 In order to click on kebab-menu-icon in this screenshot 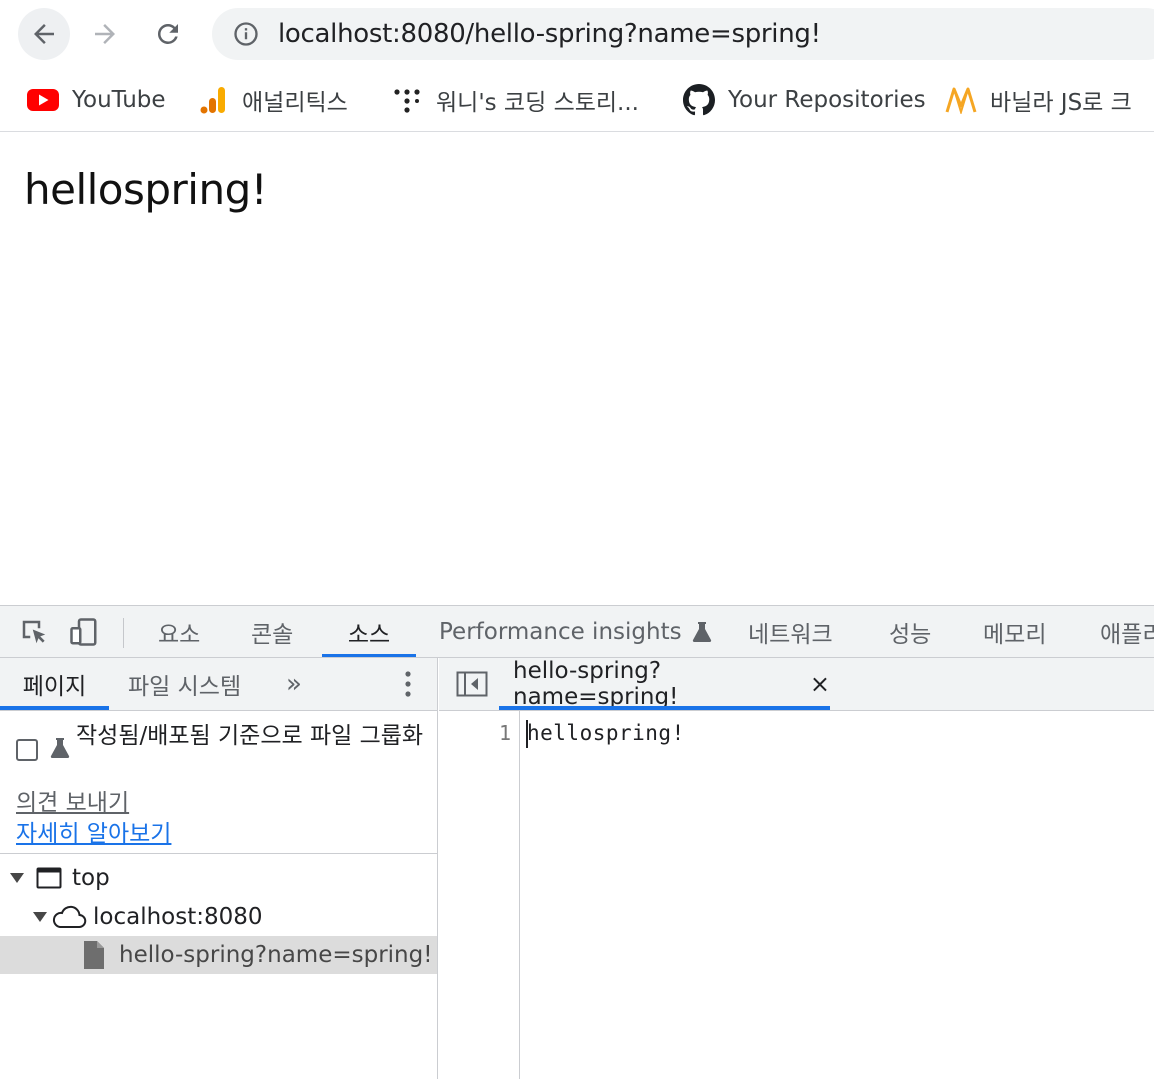, I will do `click(408, 684)`.